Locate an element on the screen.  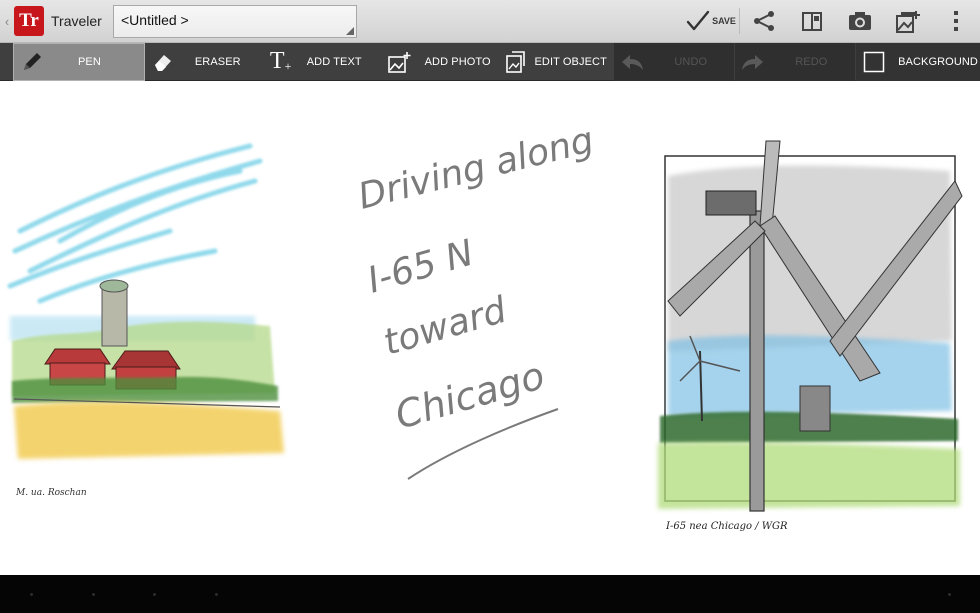
undo-button: UNDO is located at coordinates (674, 61).